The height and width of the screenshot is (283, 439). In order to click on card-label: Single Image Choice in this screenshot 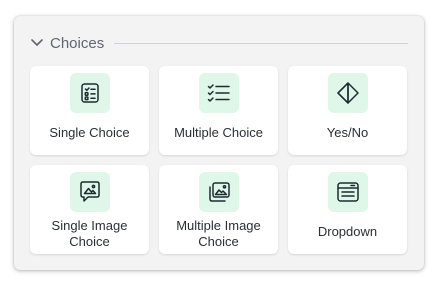, I will do `click(90, 234)`.